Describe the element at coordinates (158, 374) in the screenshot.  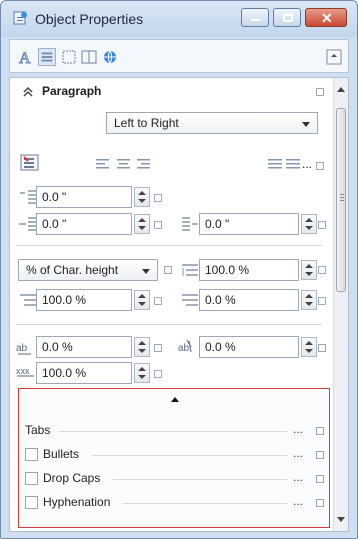
I see `word-spacing-box` at that location.